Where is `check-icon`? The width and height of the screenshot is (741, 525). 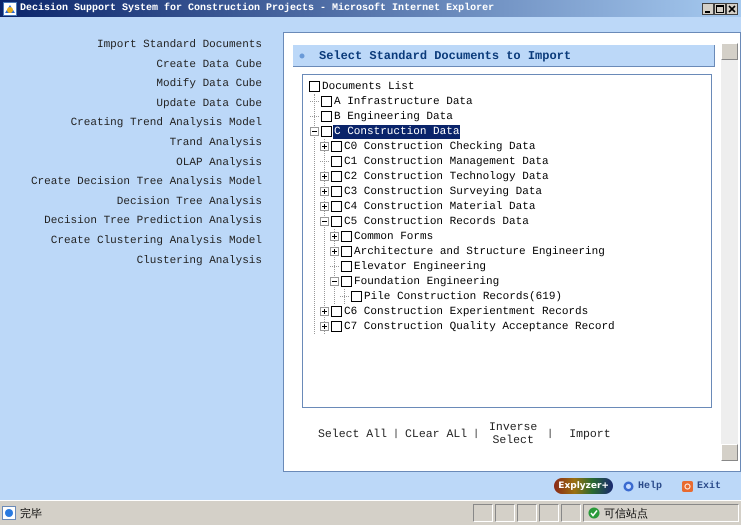 check-icon is located at coordinates (594, 513).